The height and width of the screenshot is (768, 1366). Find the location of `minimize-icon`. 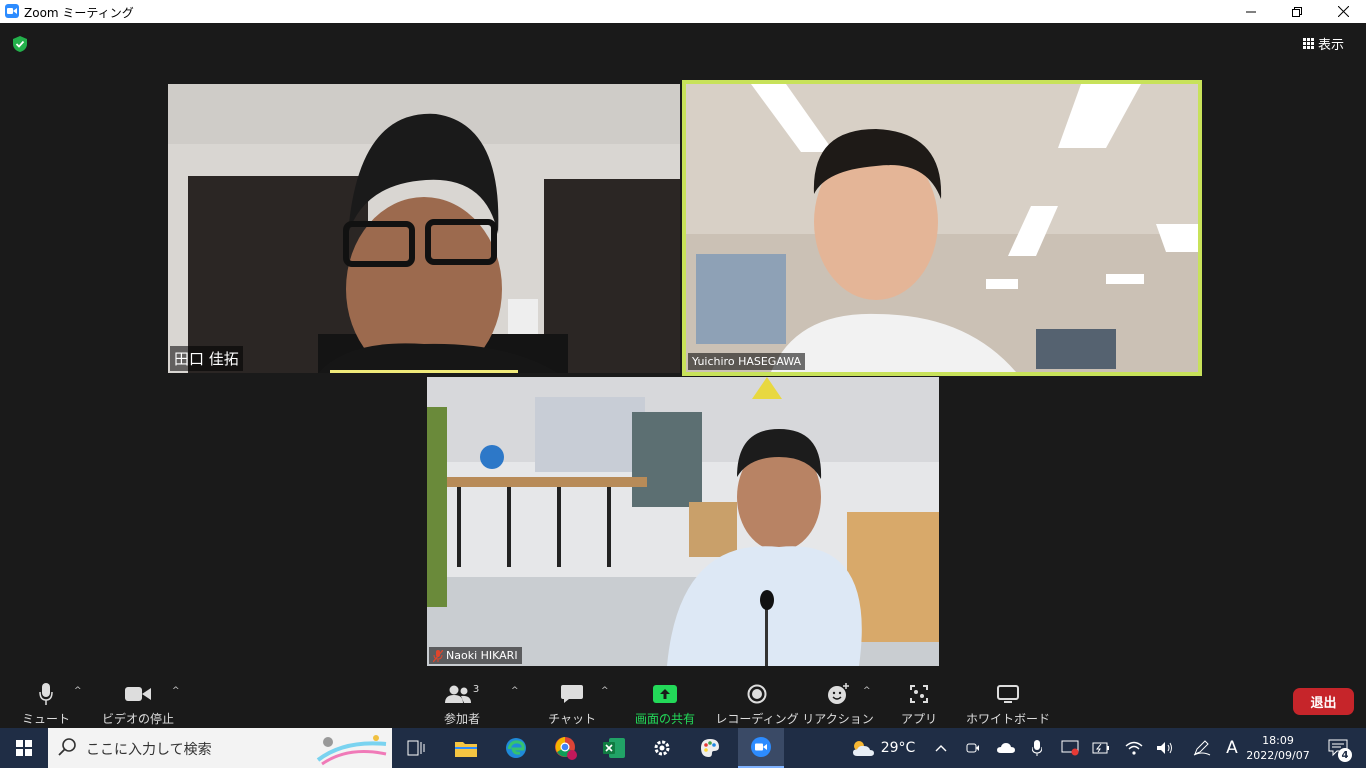

minimize-icon is located at coordinates (1251, 11).